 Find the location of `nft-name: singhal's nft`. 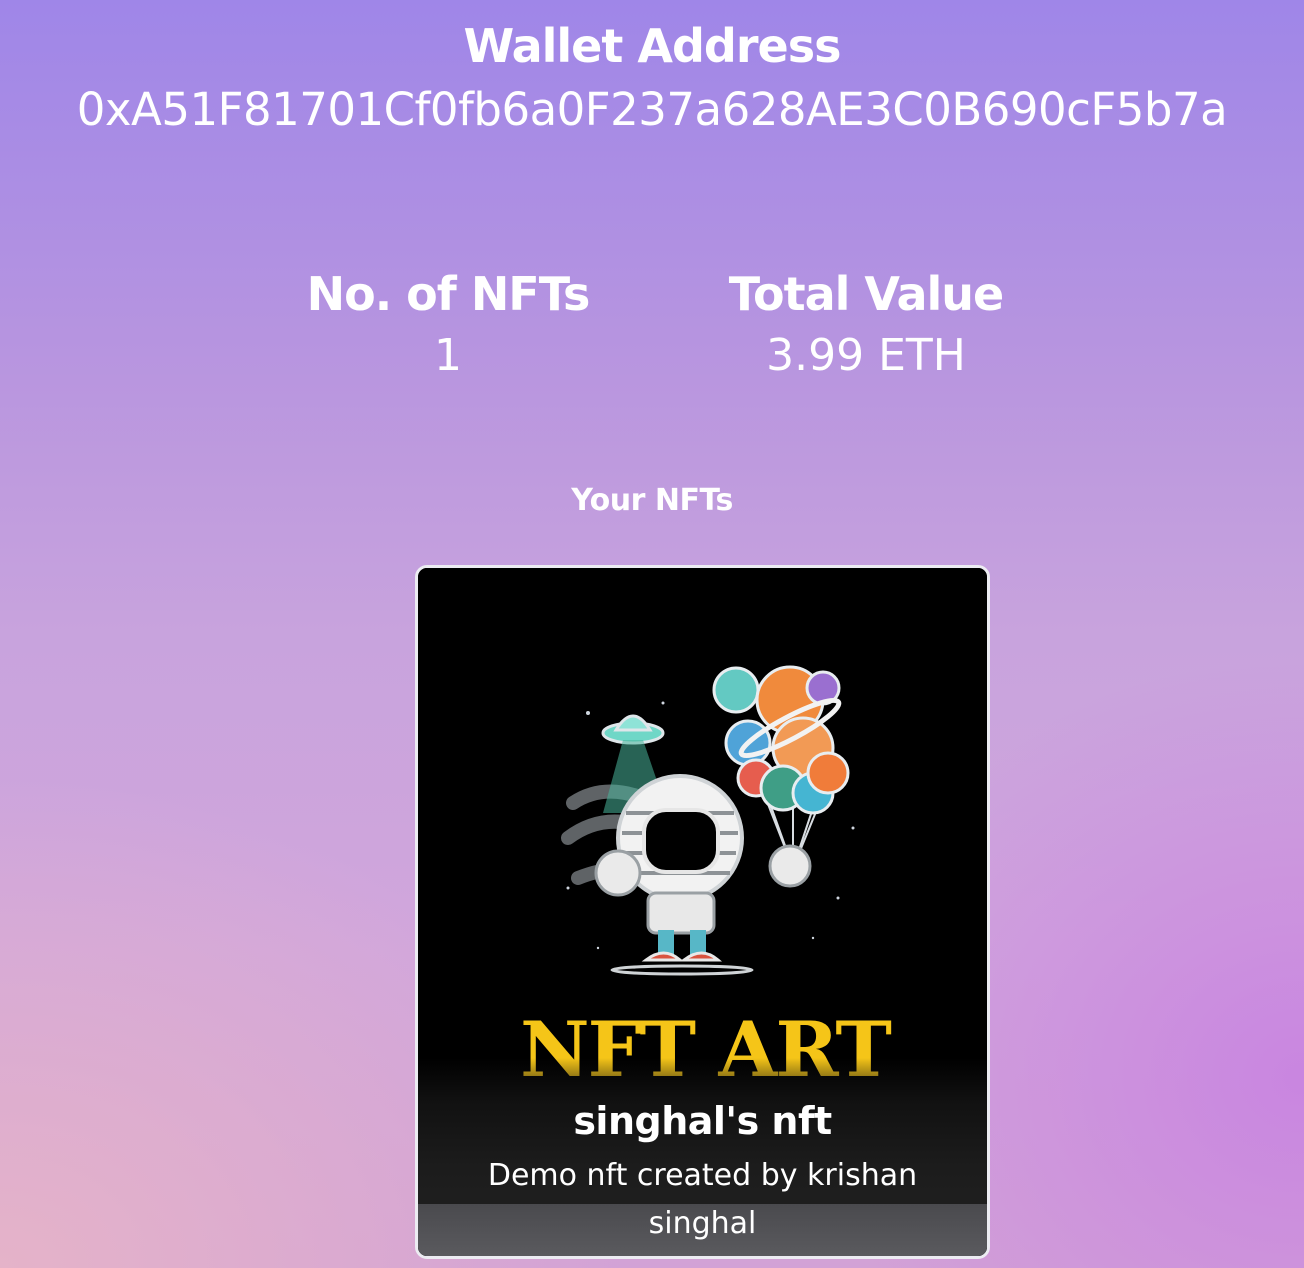

nft-name: singhal's nft is located at coordinates (702, 1121).